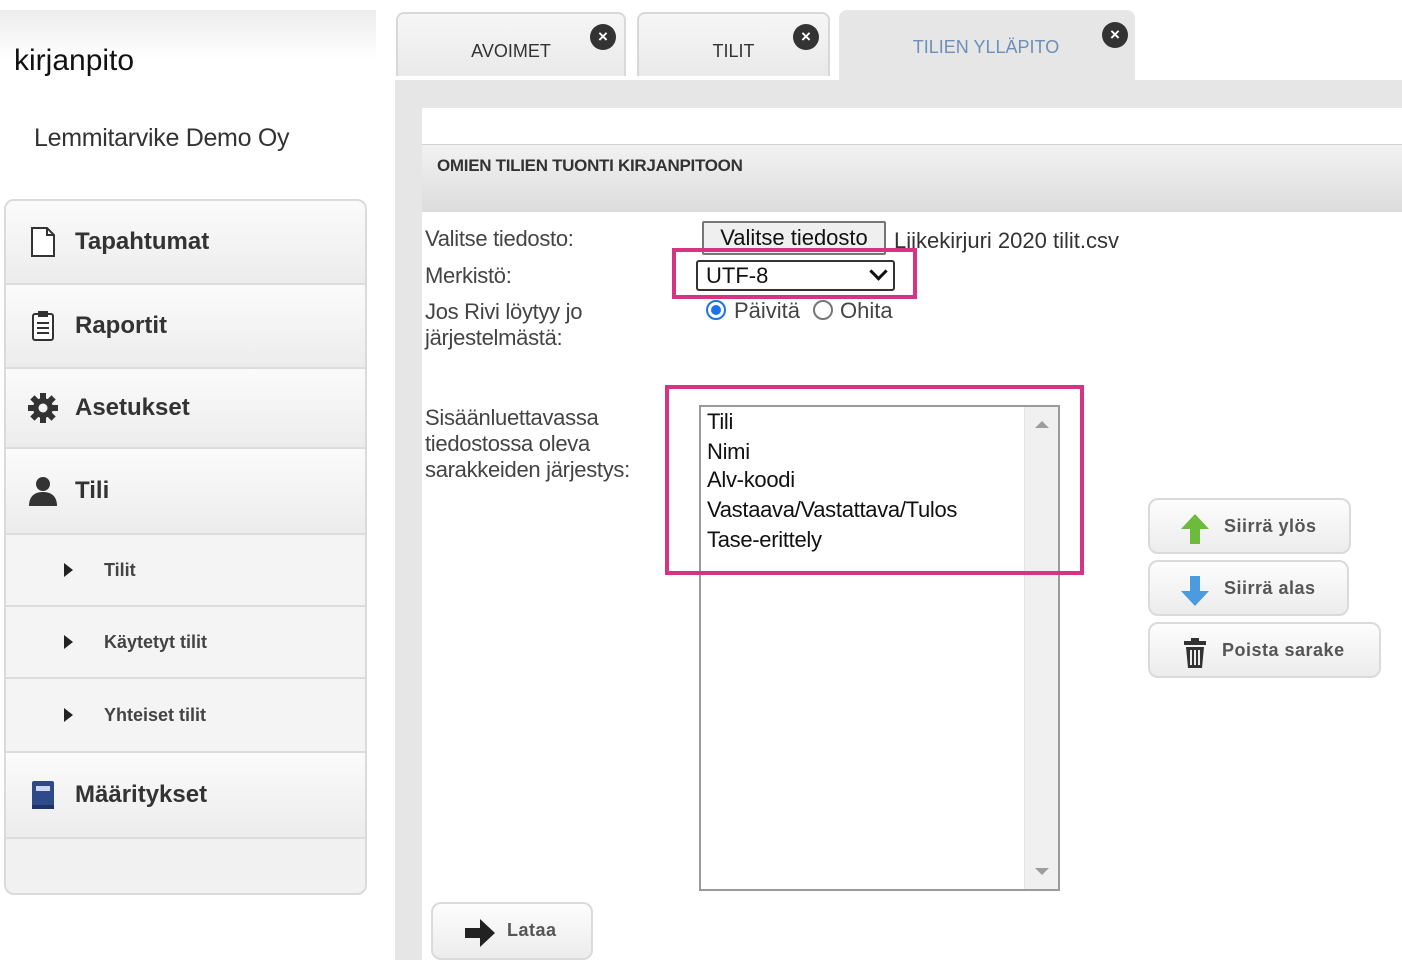  What do you see at coordinates (507, 443) in the screenshot?
I see `order-label-line2: tiedostossa oleva` at bounding box center [507, 443].